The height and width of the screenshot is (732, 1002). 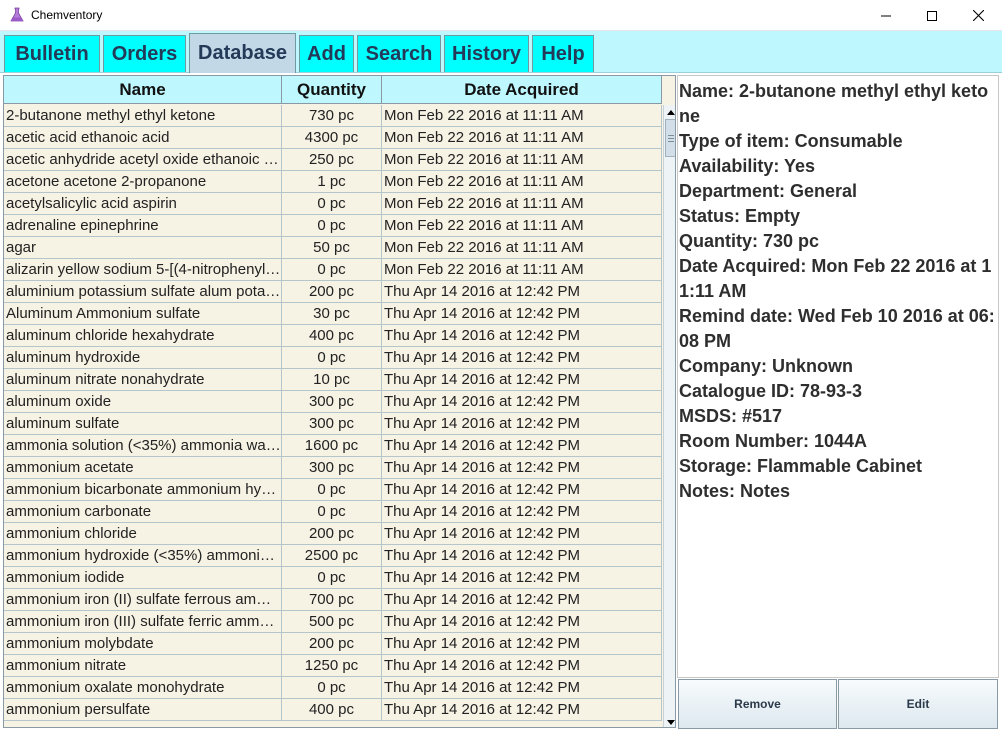 I want to click on minimize-icon, so click(x=886, y=15).